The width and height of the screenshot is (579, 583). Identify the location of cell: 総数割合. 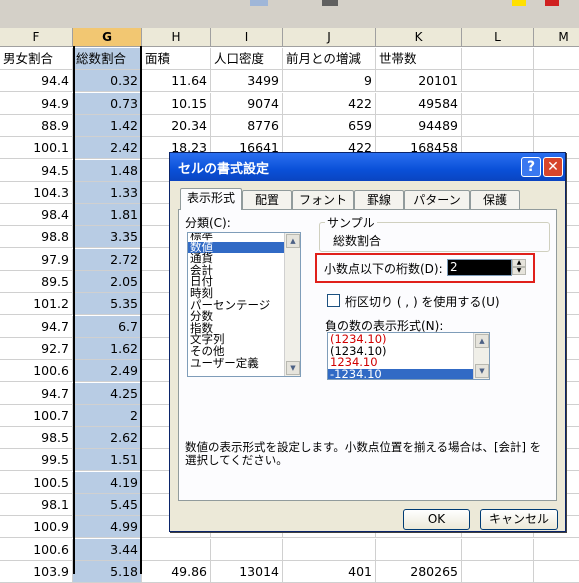
(107, 59).